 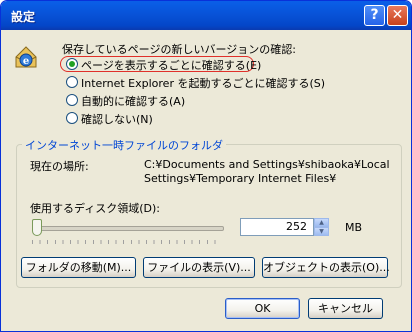 What do you see at coordinates (124, 145) in the screenshot?
I see `temp-folder-group-title: インターネット一時ファイルのフォルダ` at bounding box center [124, 145].